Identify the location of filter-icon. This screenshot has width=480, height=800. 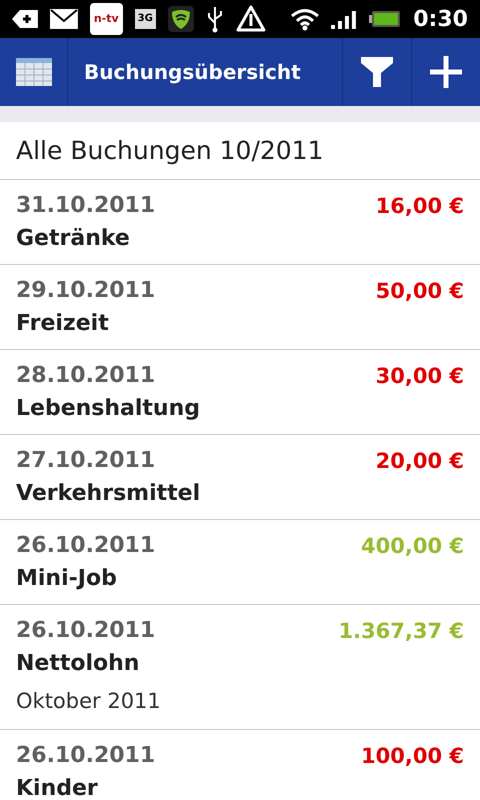
(377, 72).